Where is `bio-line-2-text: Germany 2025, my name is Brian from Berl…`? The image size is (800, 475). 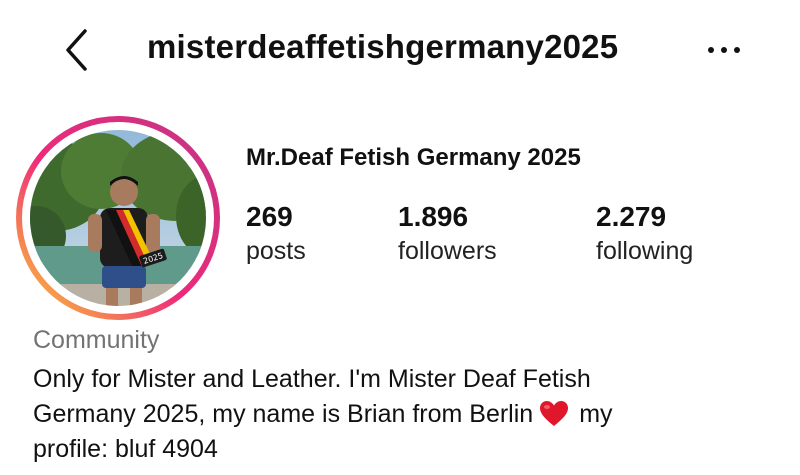 bio-line-2-text: Germany 2025, my name is Brian from Berl… is located at coordinates (283, 414).